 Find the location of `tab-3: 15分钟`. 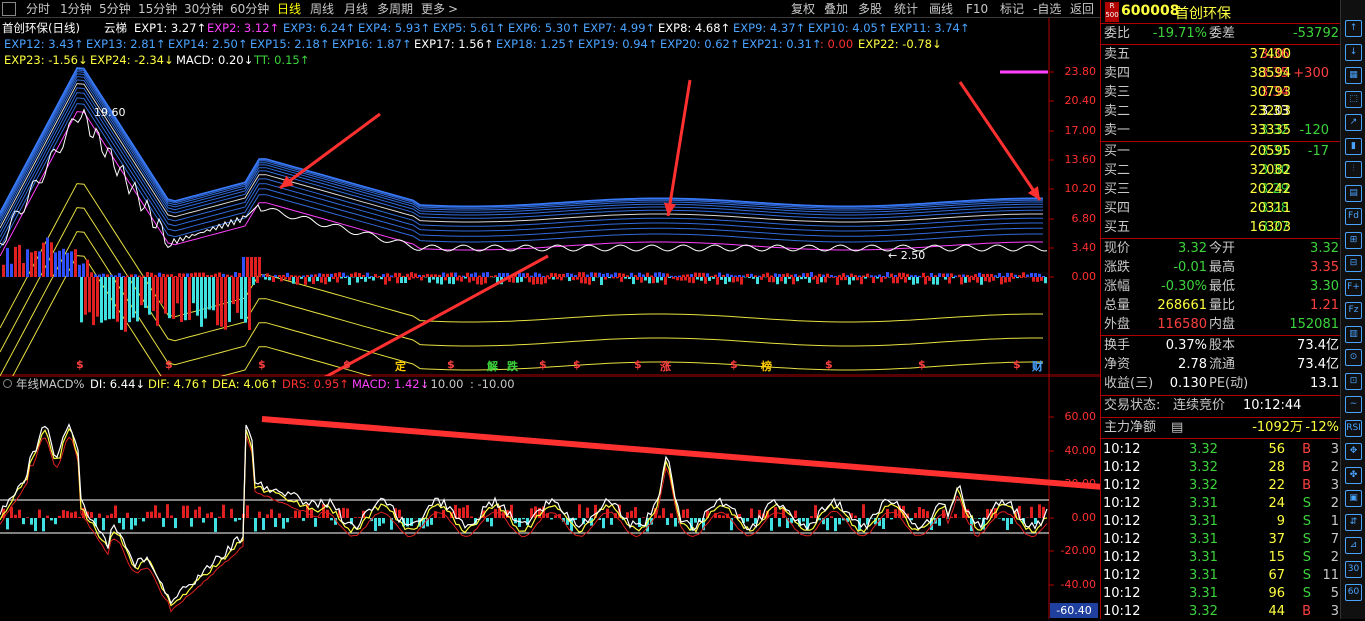

tab-3: 15分钟 is located at coordinates (157, 9).